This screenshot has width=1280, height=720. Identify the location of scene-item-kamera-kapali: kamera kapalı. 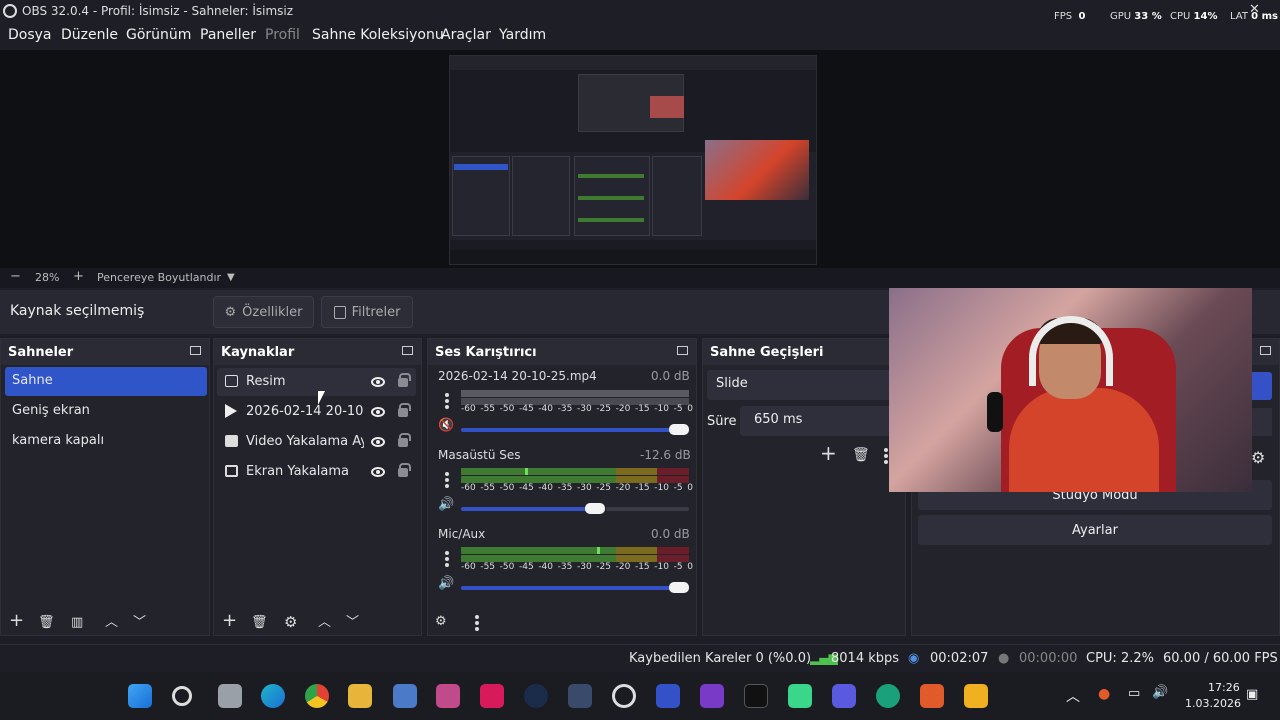
(106, 441).